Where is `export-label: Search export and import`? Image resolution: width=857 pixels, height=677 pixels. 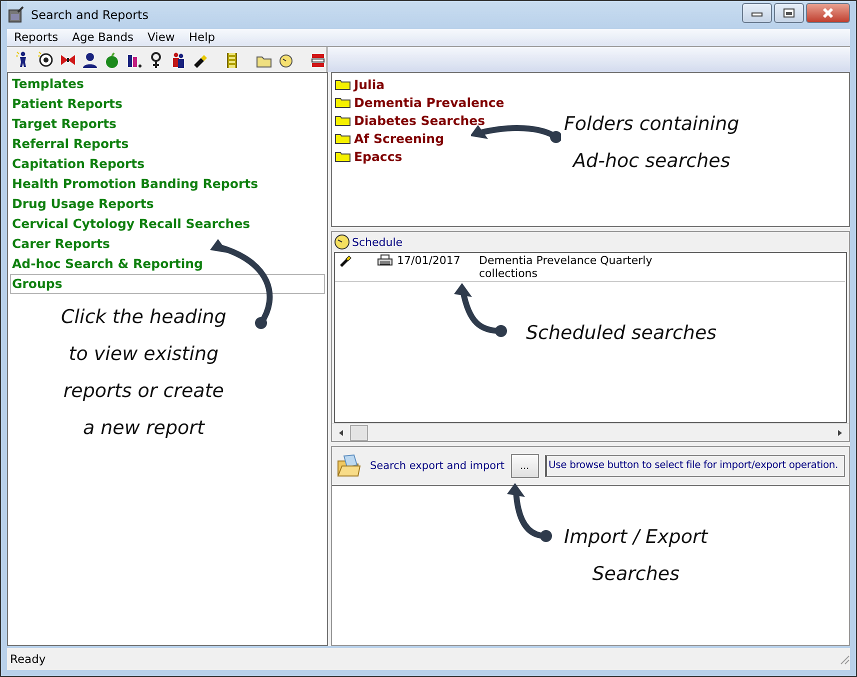 export-label: Search export and import is located at coordinates (437, 466).